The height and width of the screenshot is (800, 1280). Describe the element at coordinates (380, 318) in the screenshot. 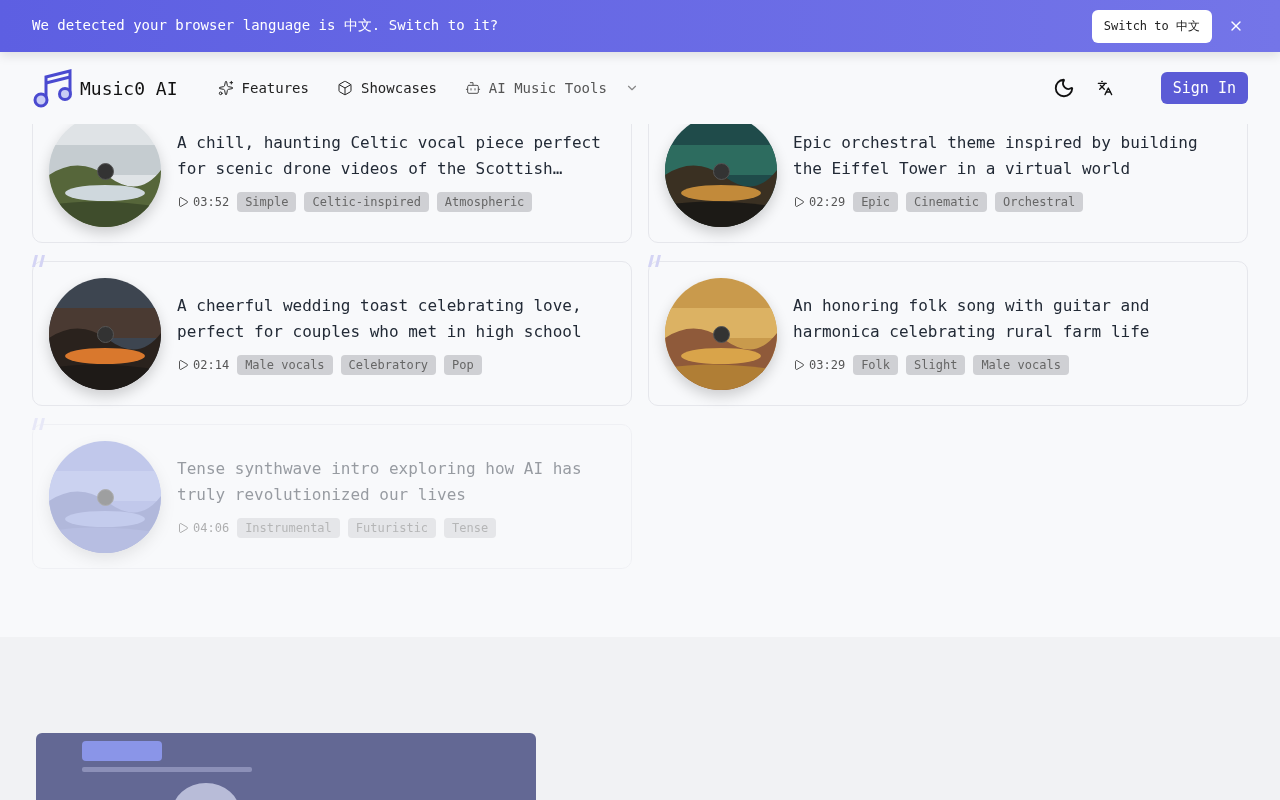

I see `track-title: A cheerful wedding toast celebrating love, perfect for couples who met in high school` at that location.